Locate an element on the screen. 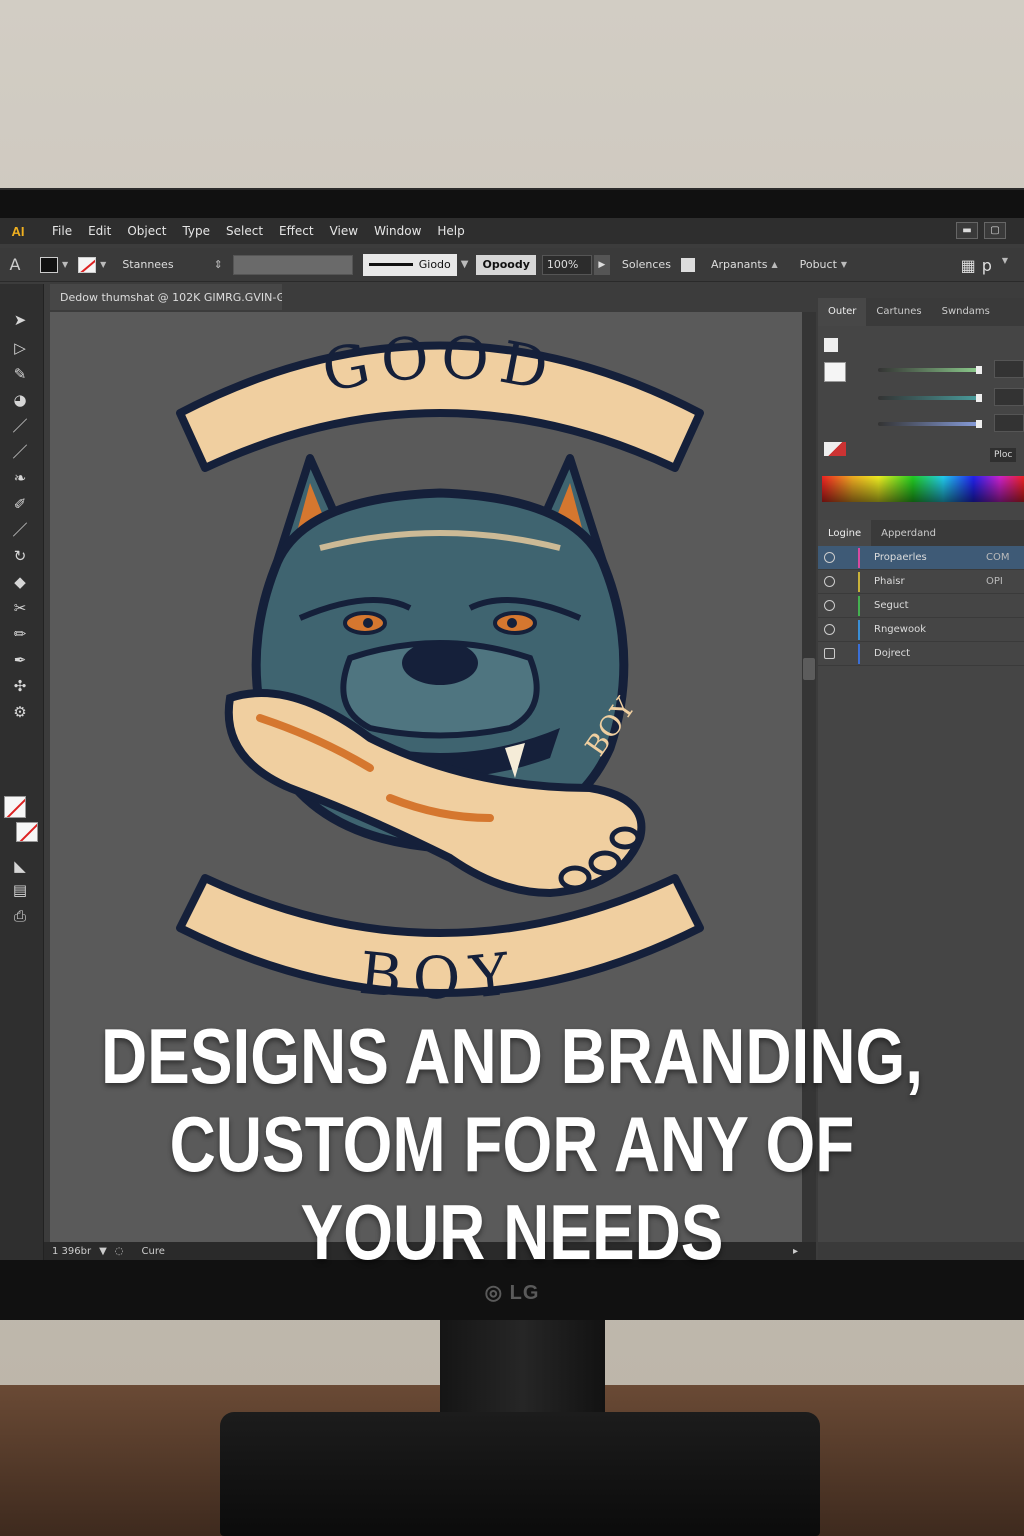 The width and height of the screenshot is (1024, 1536). color-panel-tabs: Outer Cartunes Swndams is located at coordinates (921, 312).